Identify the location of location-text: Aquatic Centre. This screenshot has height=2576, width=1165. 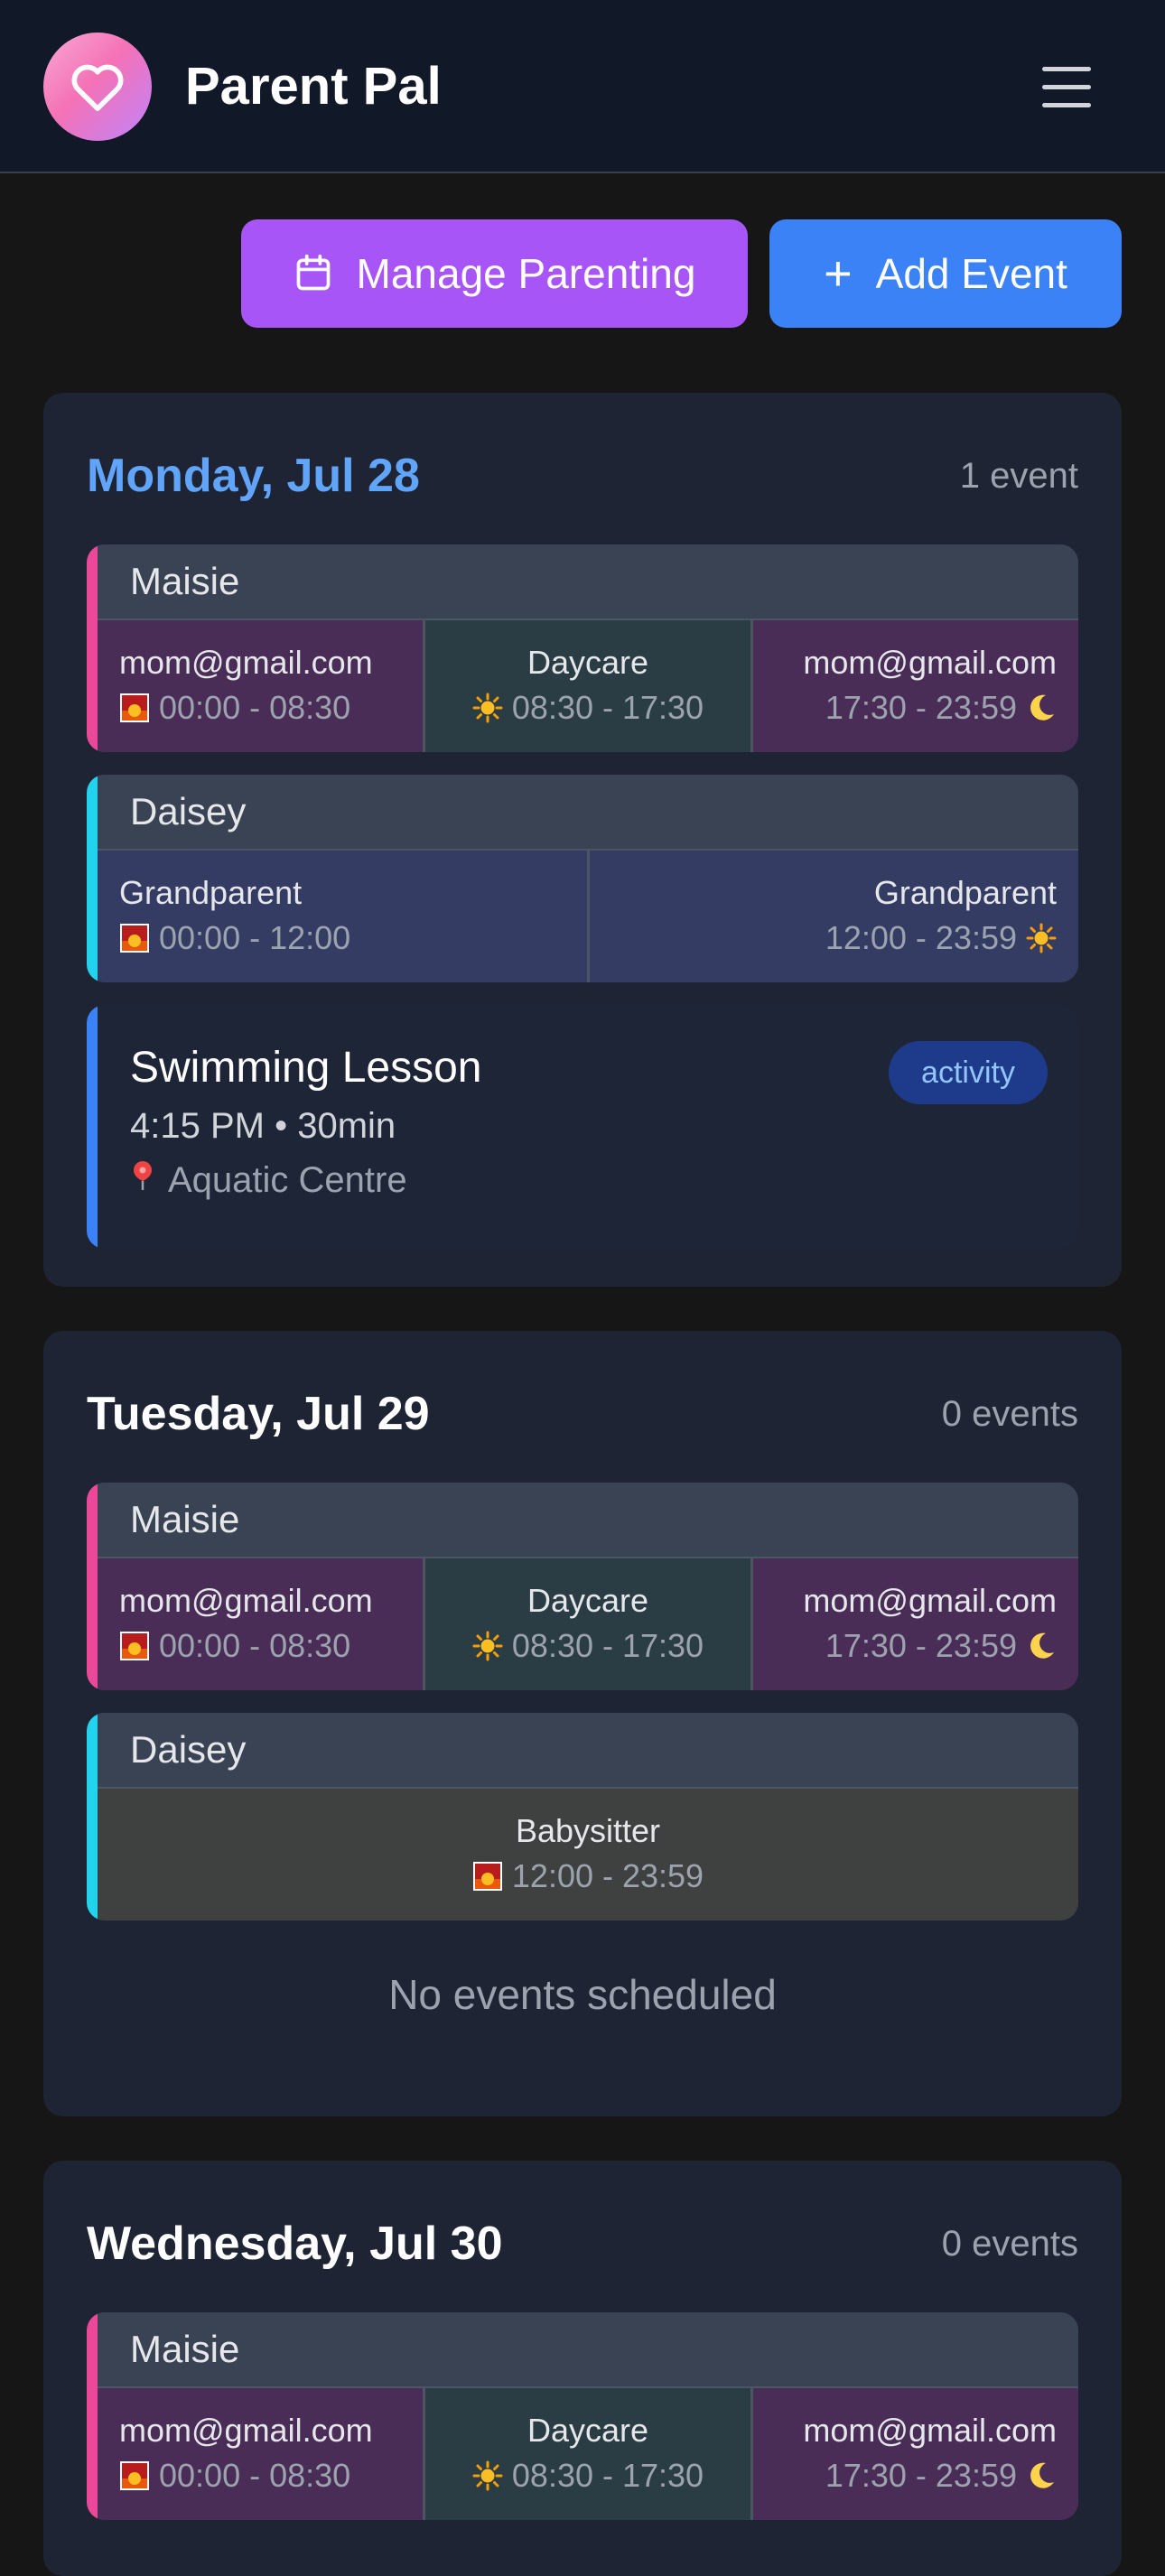
(287, 1180).